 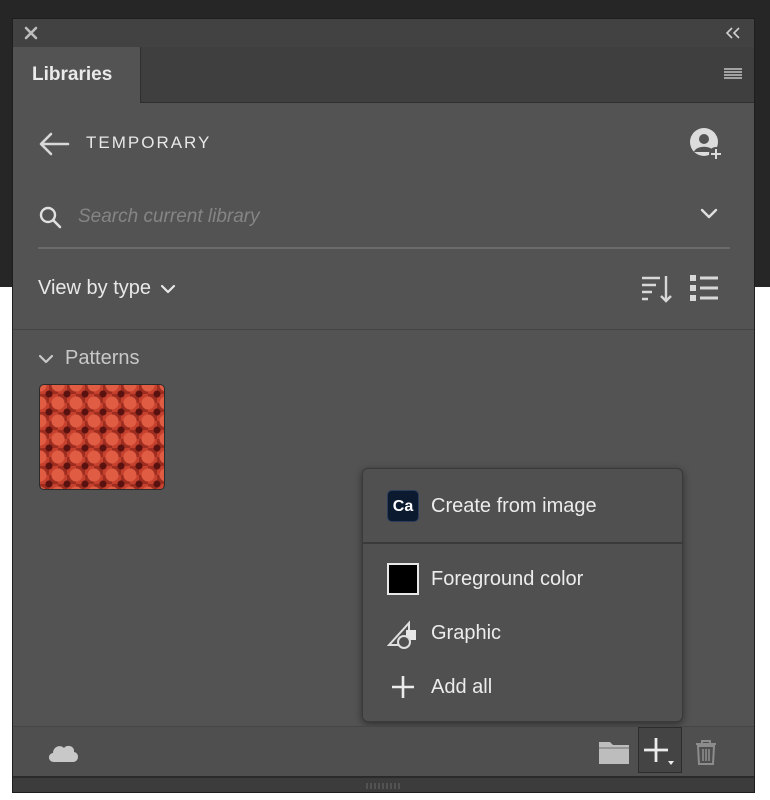 What do you see at coordinates (704, 288) in the screenshot?
I see `list-view-icon` at bounding box center [704, 288].